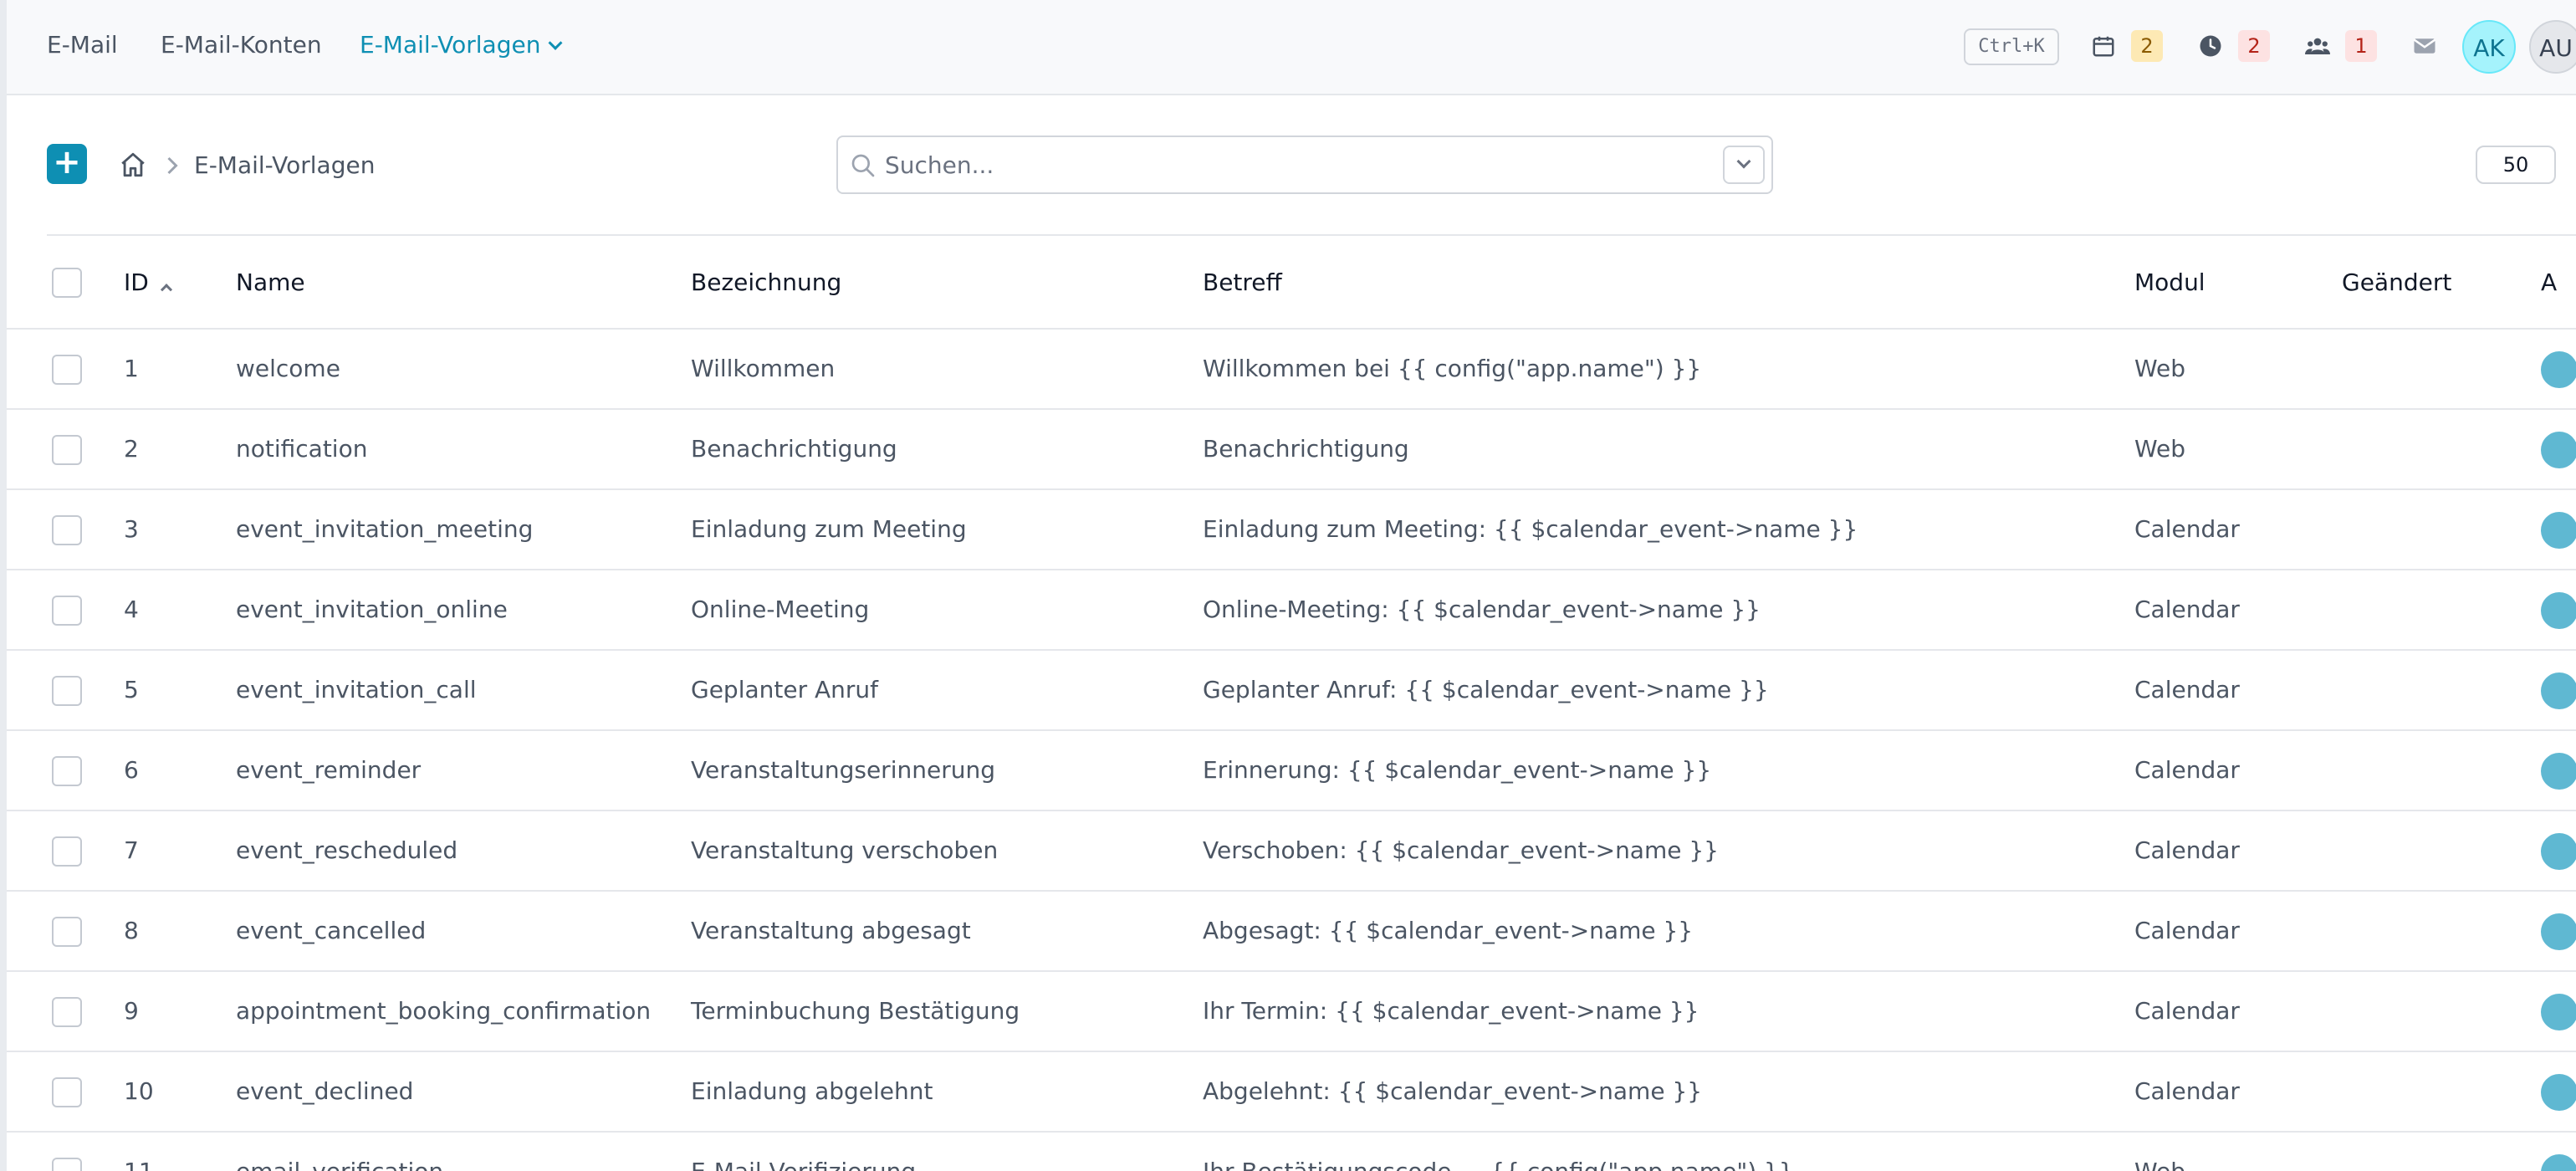  What do you see at coordinates (785, 689) in the screenshot?
I see `cell-bezeichnung: Geplanter Anruf` at bounding box center [785, 689].